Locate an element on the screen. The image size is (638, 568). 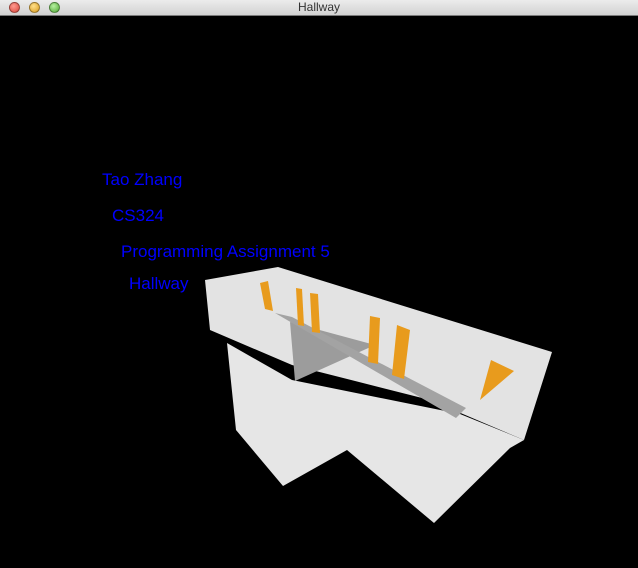
window-titlebar: Hallway is located at coordinates (319, 8).